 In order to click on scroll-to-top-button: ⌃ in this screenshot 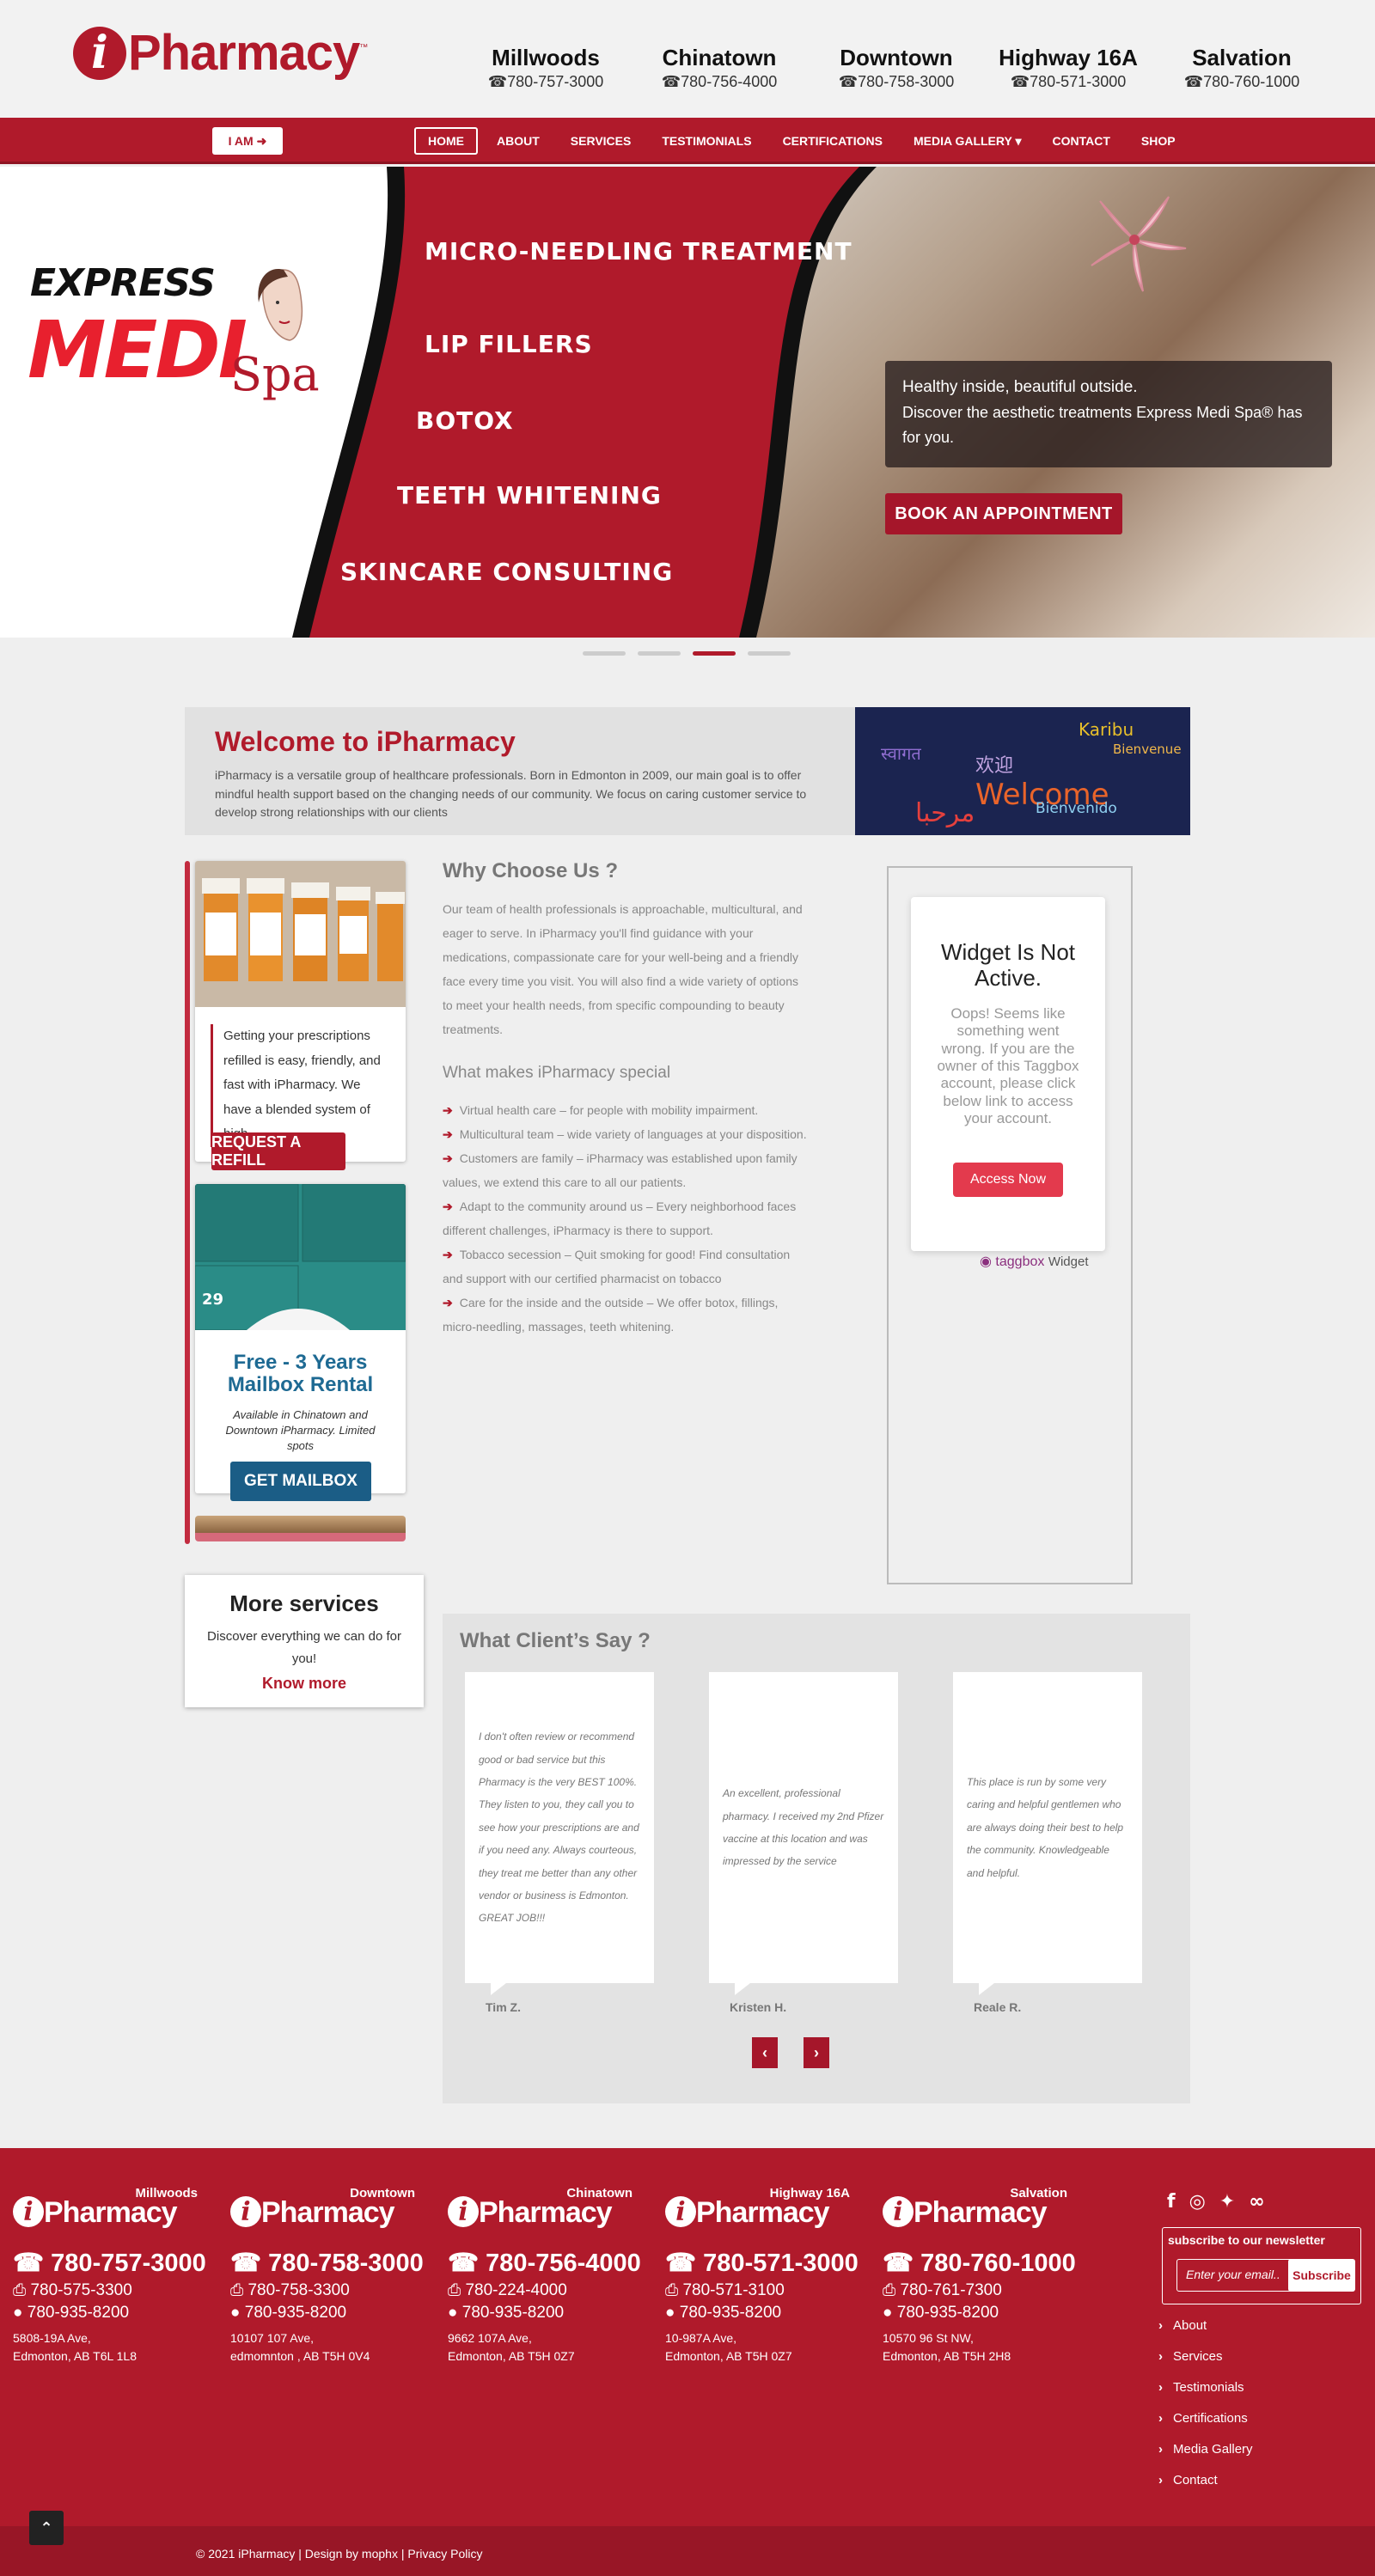, I will do `click(46, 2528)`.